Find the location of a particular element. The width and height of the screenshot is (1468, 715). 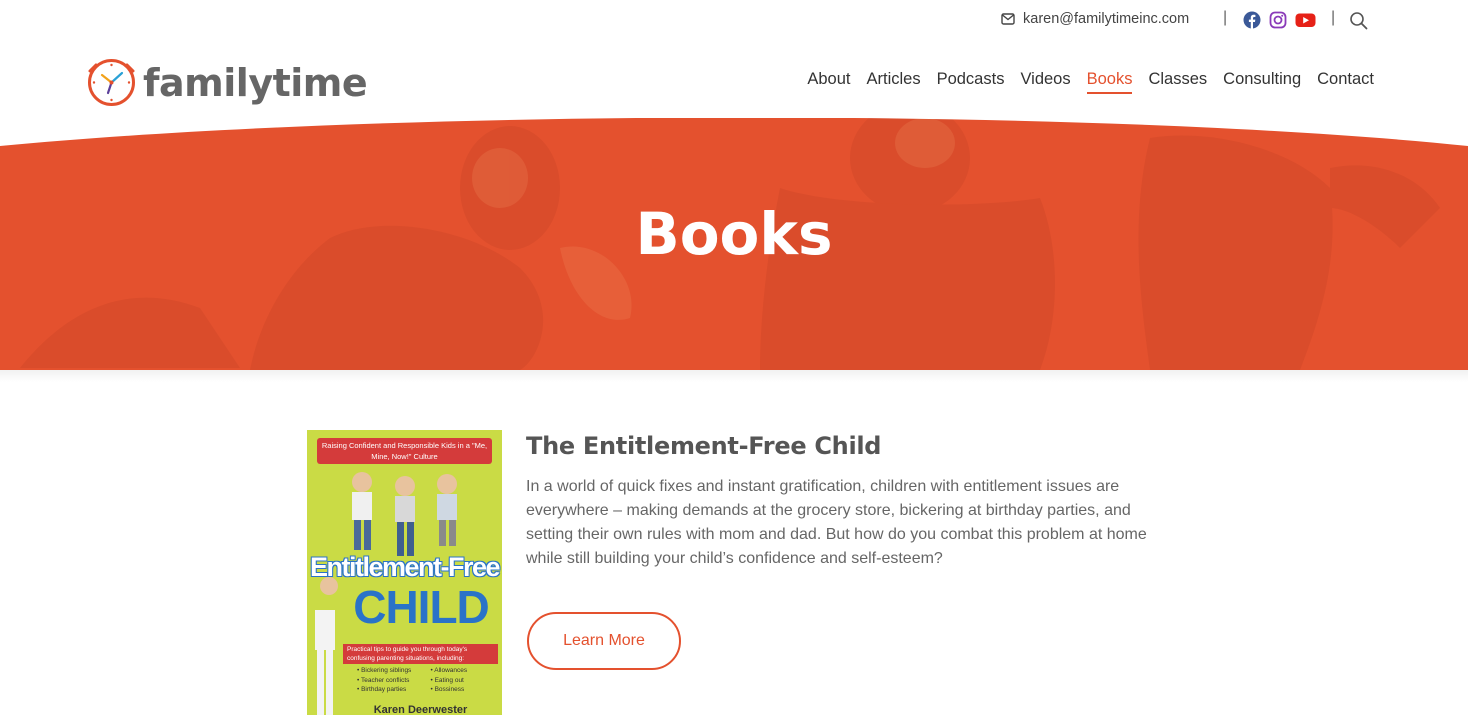

logo-wordmark: familytime is located at coordinates (255, 82).